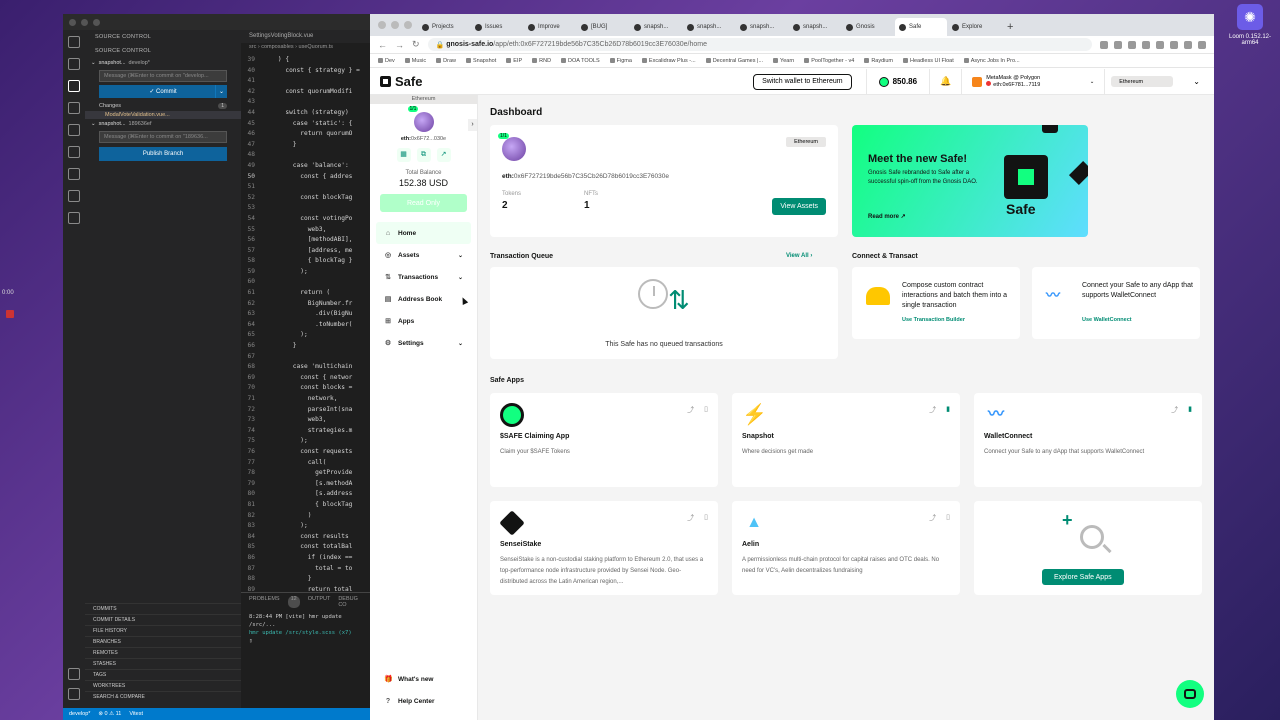  I want to click on new-tab-icon: +, so click(1010, 27).